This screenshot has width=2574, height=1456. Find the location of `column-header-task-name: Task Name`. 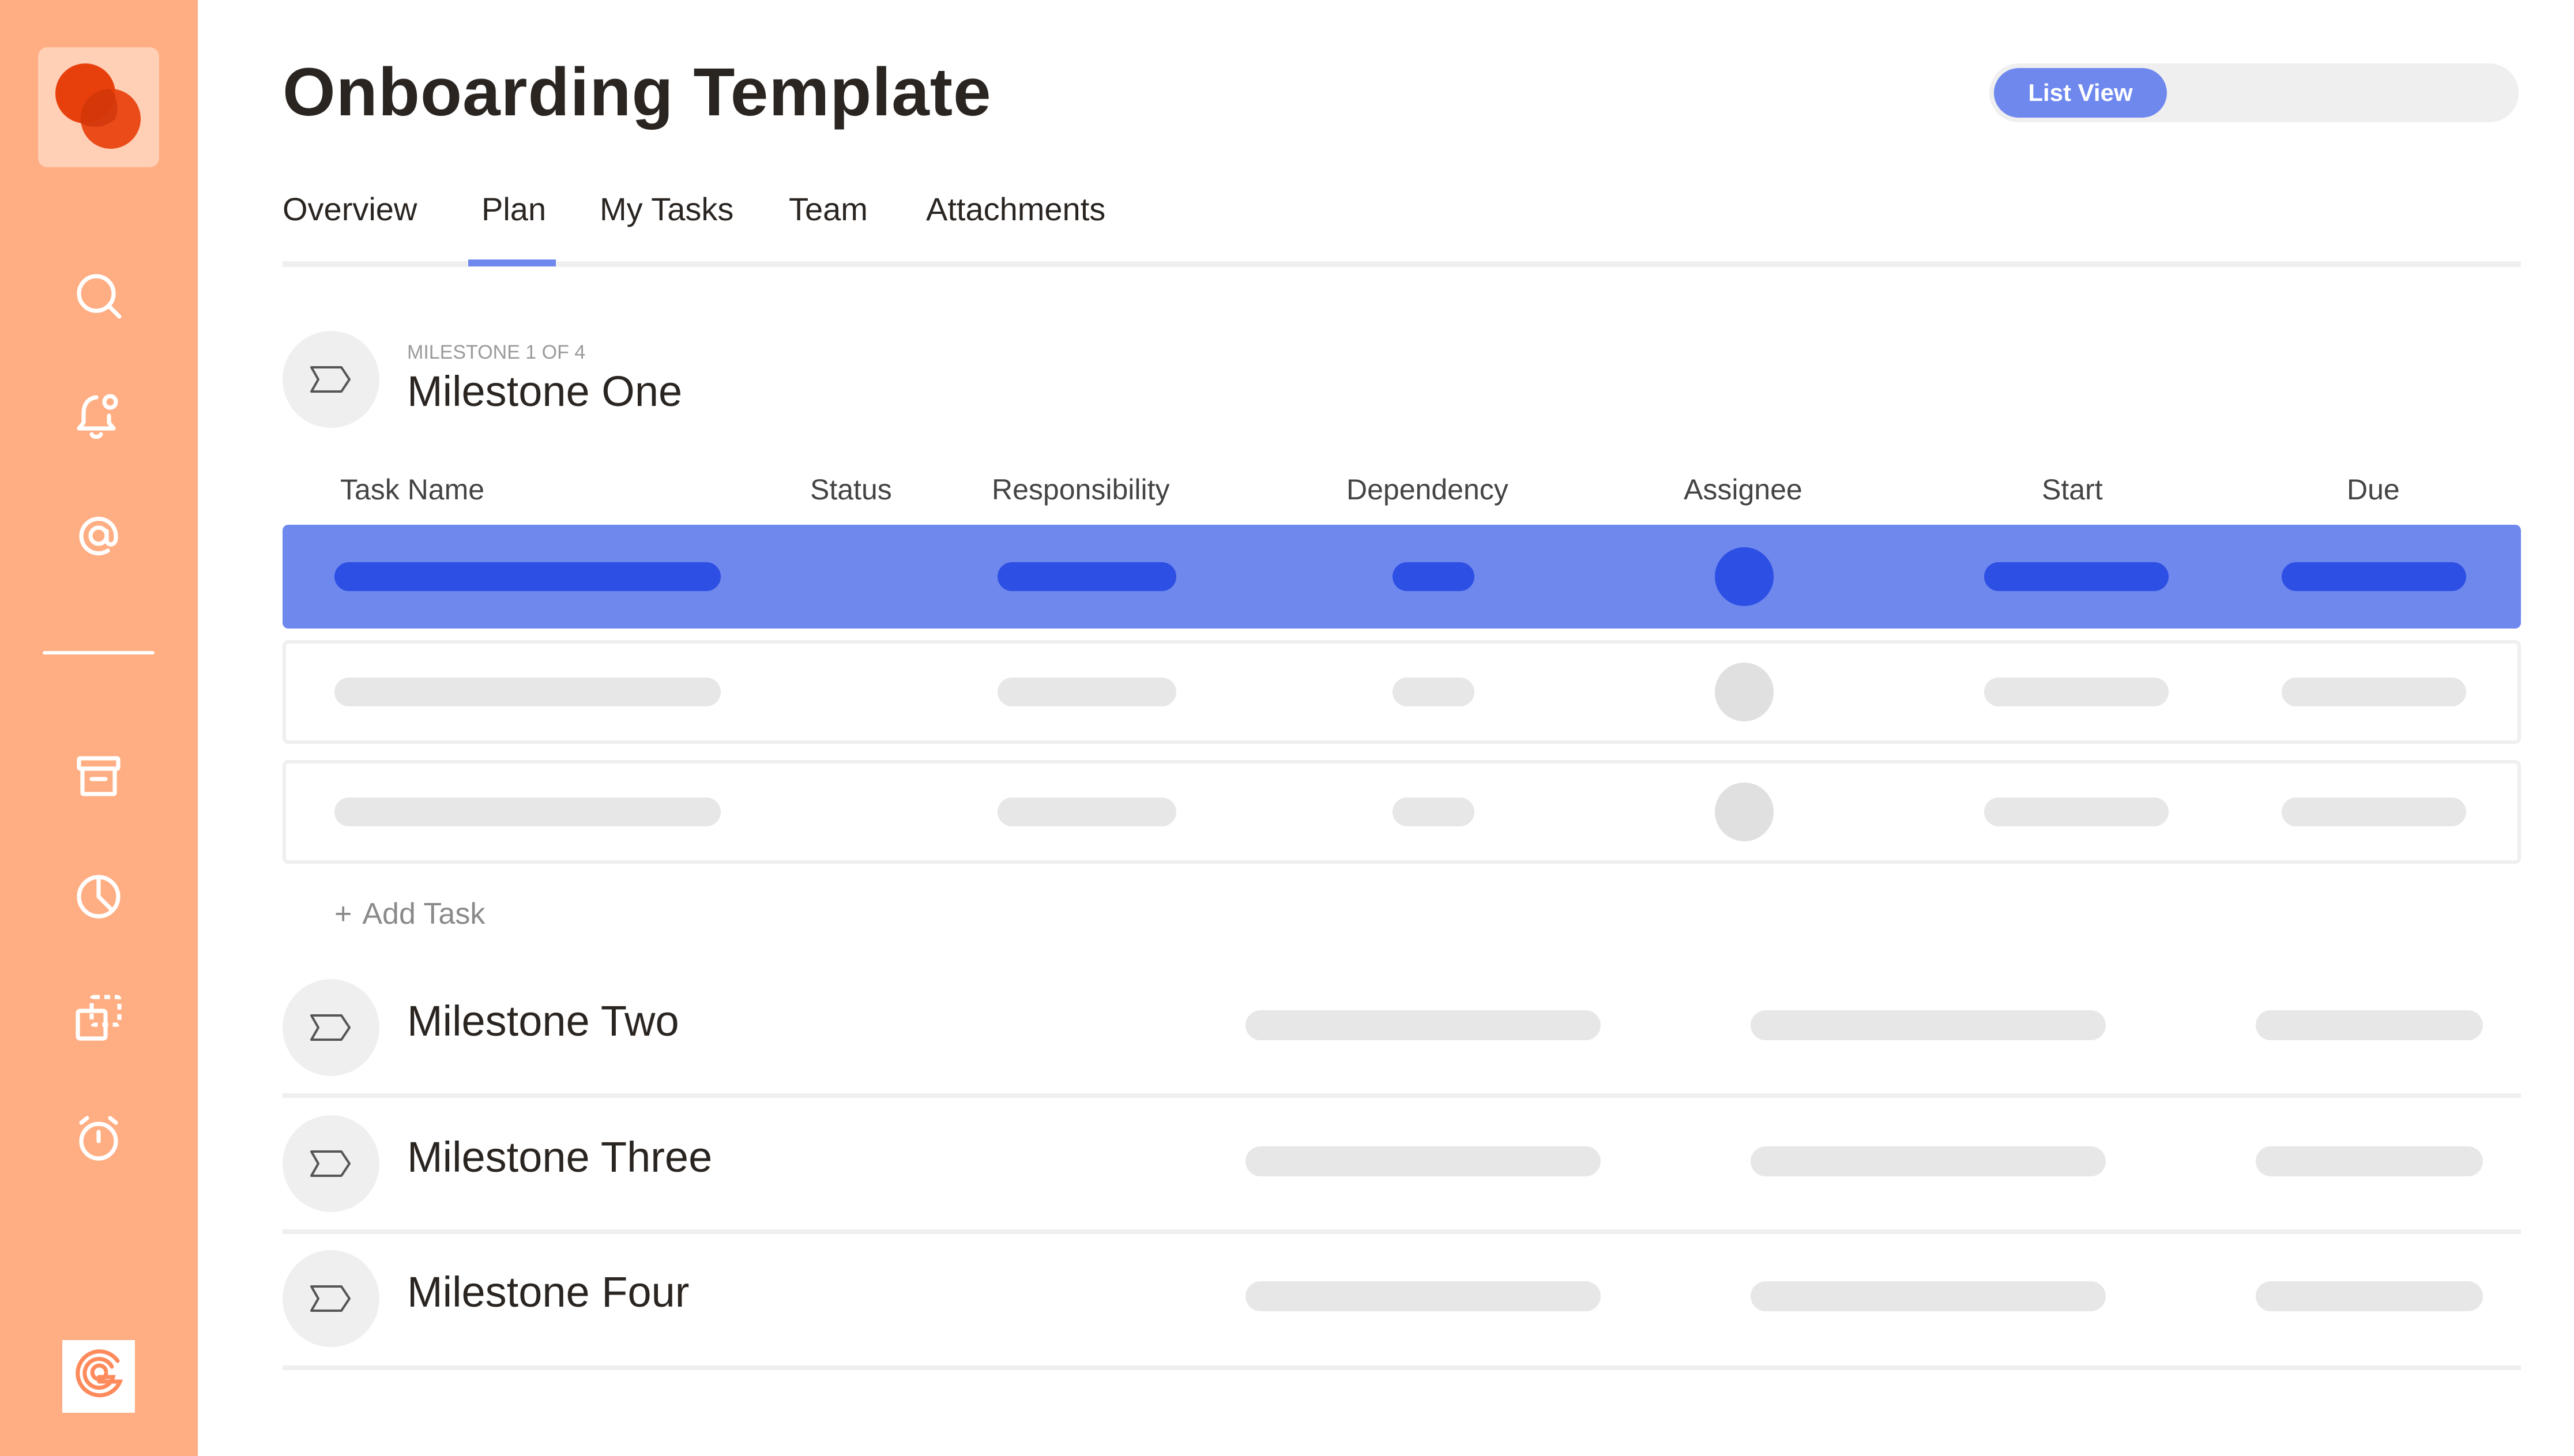

column-header-task-name: Task Name is located at coordinates (412, 489).